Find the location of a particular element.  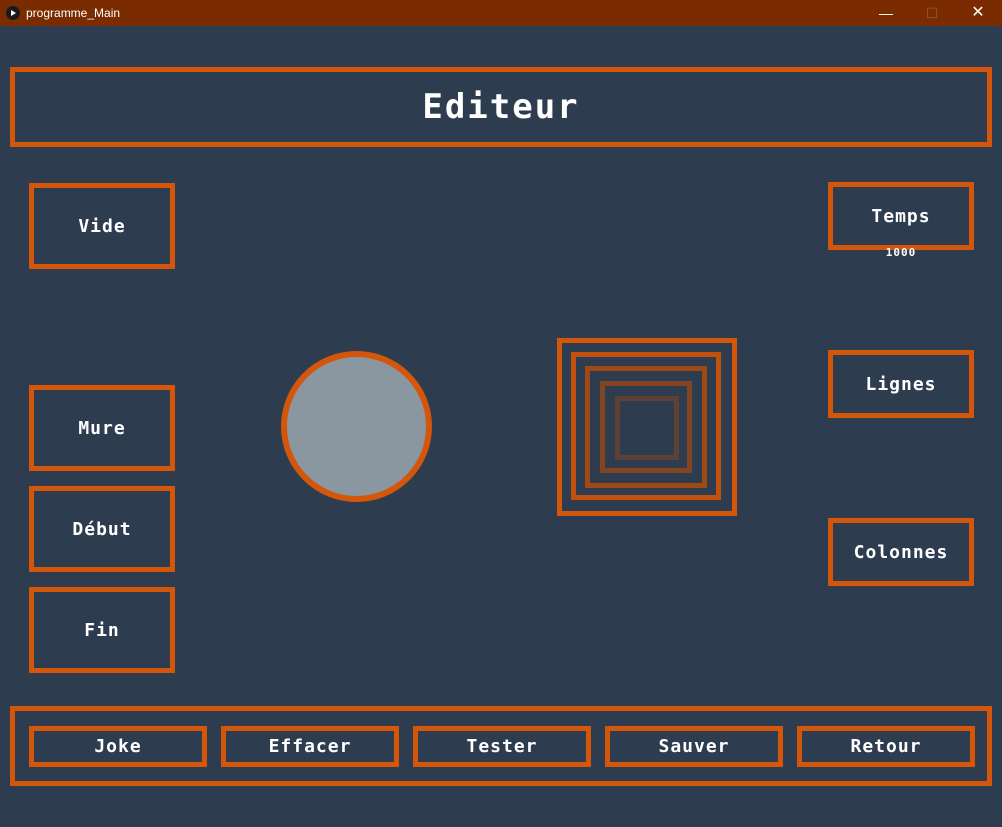

ball-preview is located at coordinates (356, 426).